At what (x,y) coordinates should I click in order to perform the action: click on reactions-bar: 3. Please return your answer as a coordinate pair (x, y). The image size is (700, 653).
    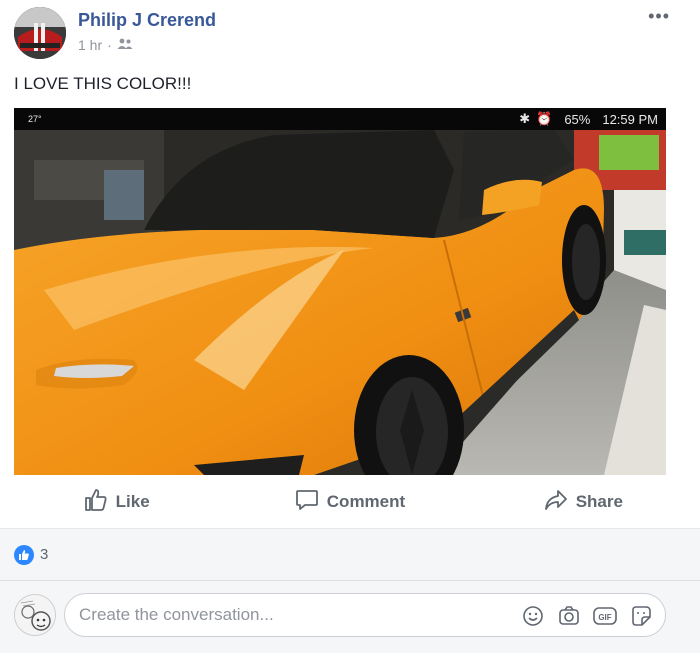
    Looking at the image, I should click on (350, 554).